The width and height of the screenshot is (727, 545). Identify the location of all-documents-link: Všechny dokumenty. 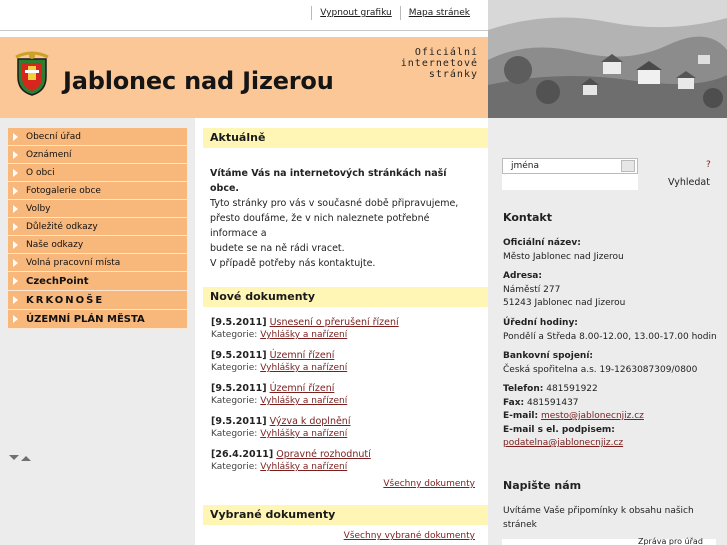
(429, 484).